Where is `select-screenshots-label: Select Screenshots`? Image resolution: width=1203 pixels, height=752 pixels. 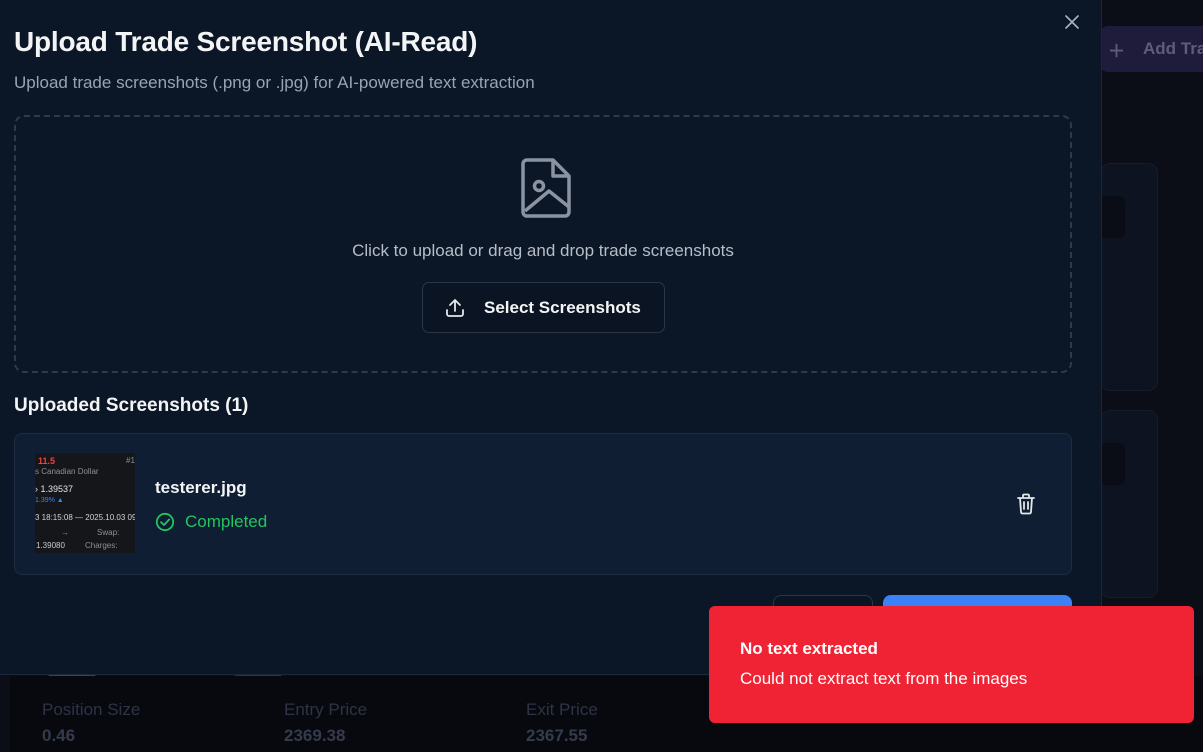 select-screenshots-label: Select Screenshots is located at coordinates (562, 307).